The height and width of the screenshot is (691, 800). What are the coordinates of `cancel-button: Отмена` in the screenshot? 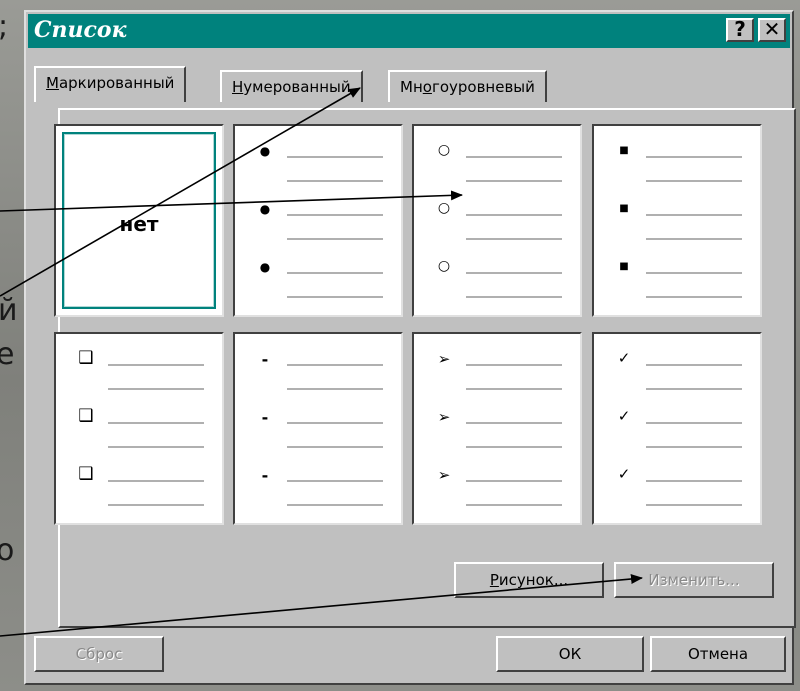 It's located at (718, 654).